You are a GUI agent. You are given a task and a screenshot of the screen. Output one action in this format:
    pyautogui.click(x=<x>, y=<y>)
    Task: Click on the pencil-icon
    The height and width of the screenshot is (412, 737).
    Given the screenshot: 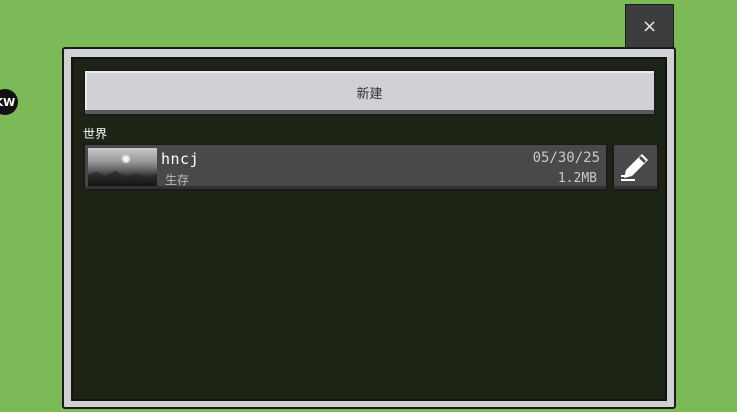 What is the action you would take?
    pyautogui.click(x=634, y=167)
    